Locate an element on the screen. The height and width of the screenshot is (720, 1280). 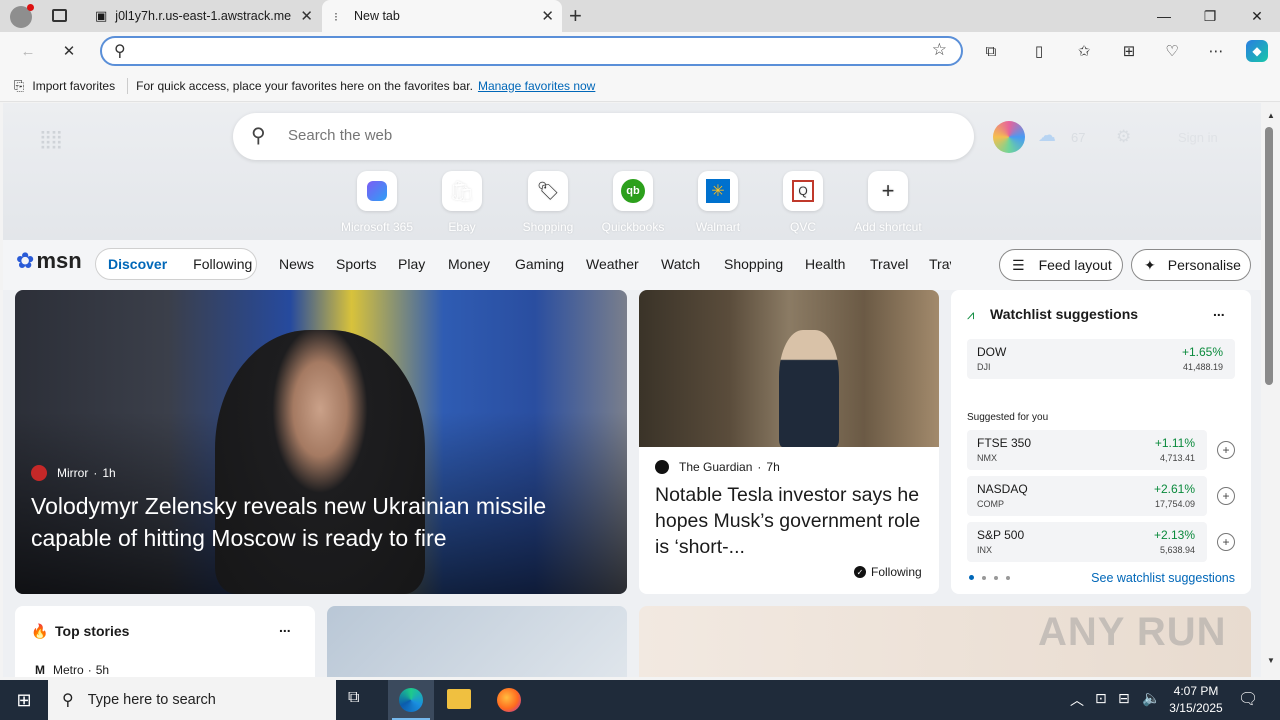
pagination-dots is located at coordinates (989, 577).